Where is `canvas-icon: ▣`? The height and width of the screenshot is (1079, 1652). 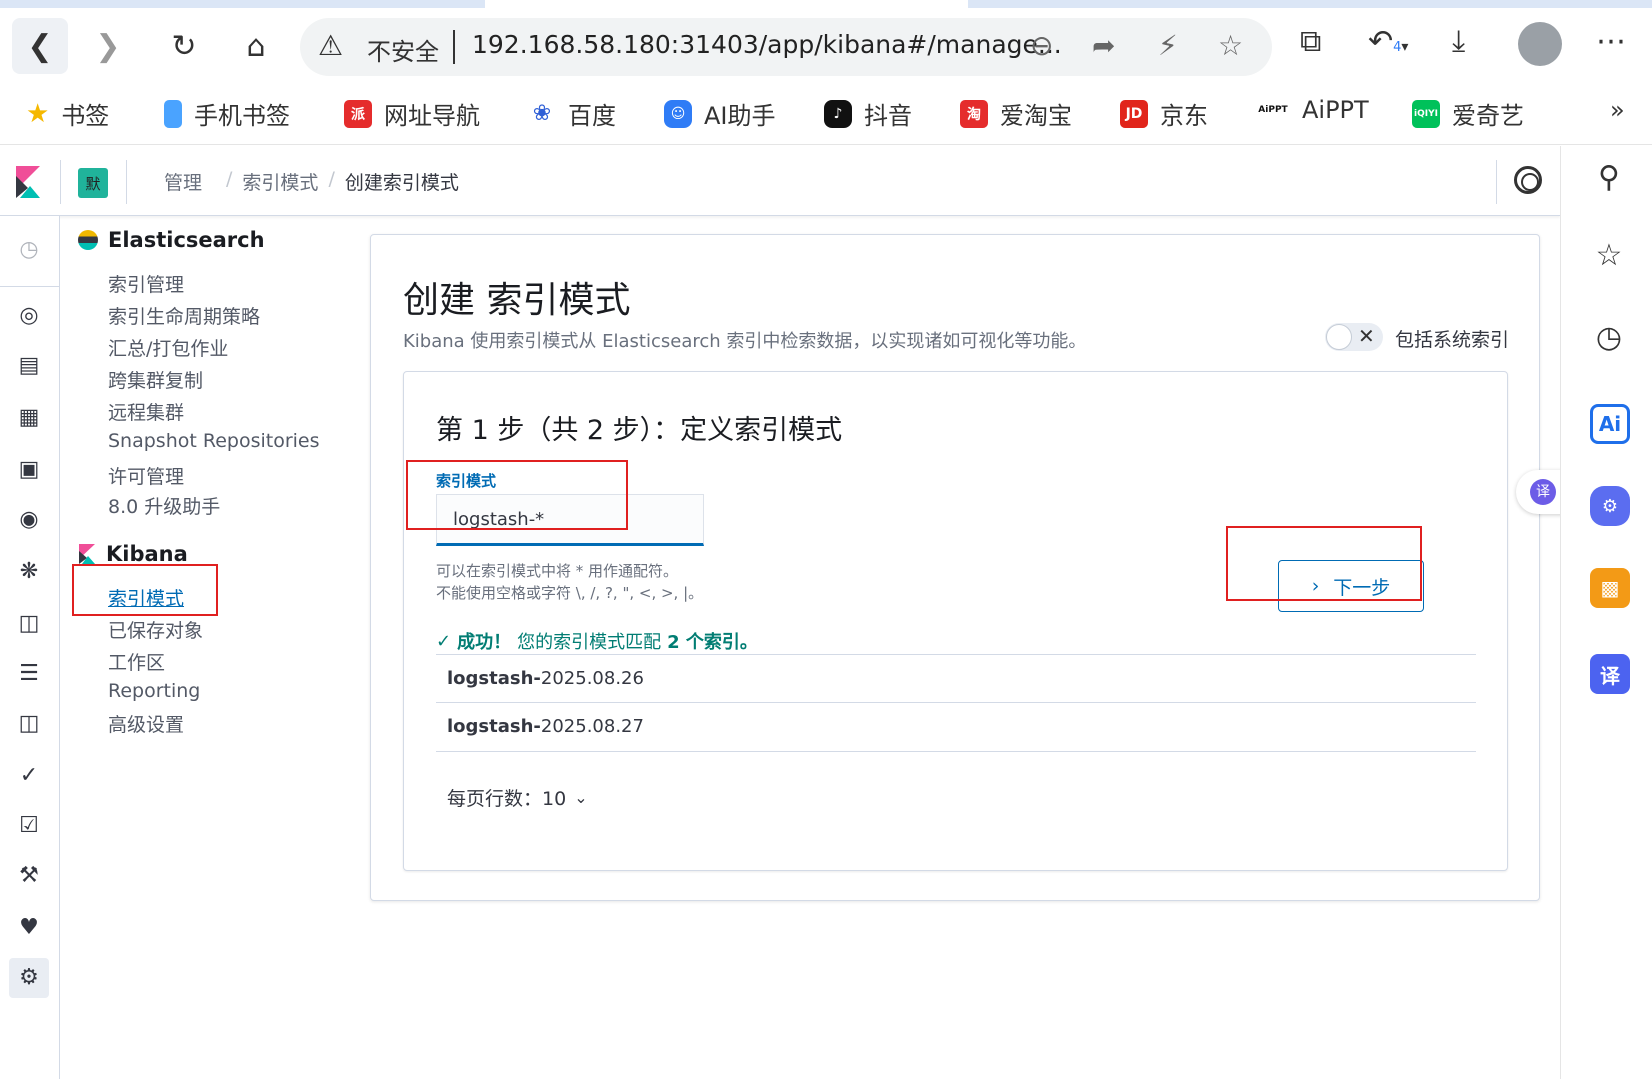 canvas-icon: ▣ is located at coordinates (29, 470).